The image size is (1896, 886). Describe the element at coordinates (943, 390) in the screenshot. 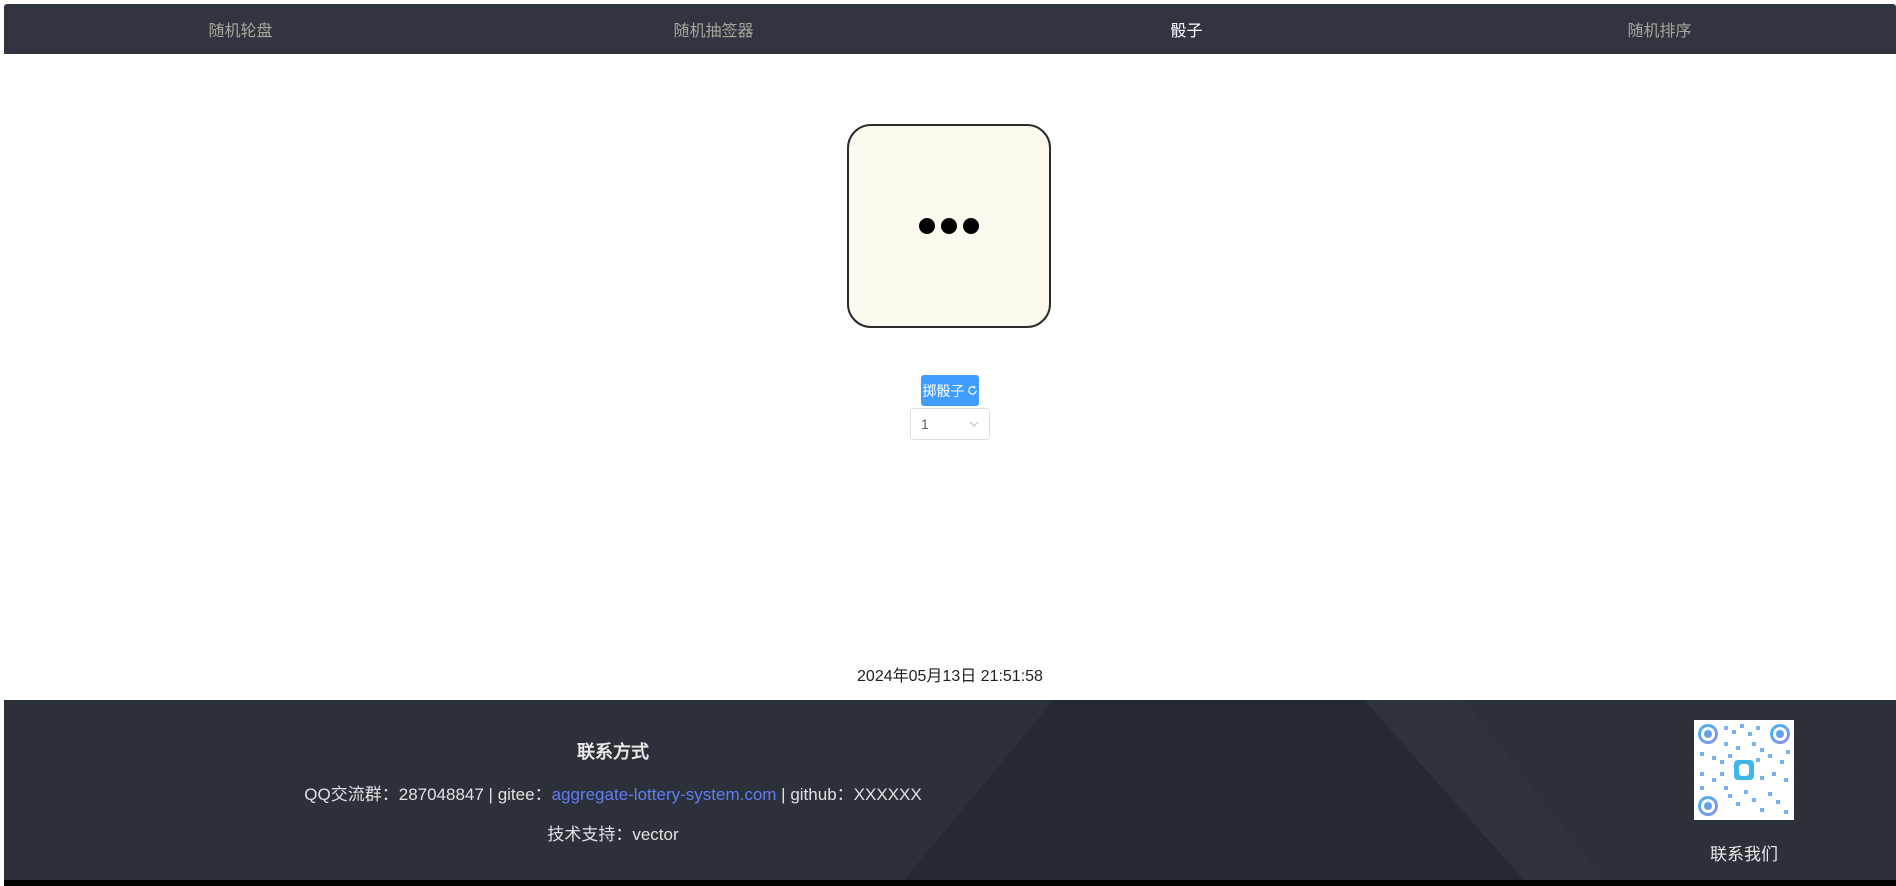

I see `roll-dice-label: 掷骰子` at that location.